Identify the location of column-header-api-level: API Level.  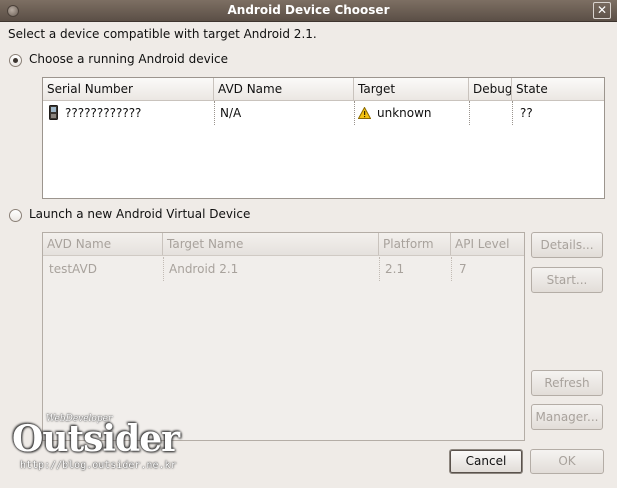
(487, 244).